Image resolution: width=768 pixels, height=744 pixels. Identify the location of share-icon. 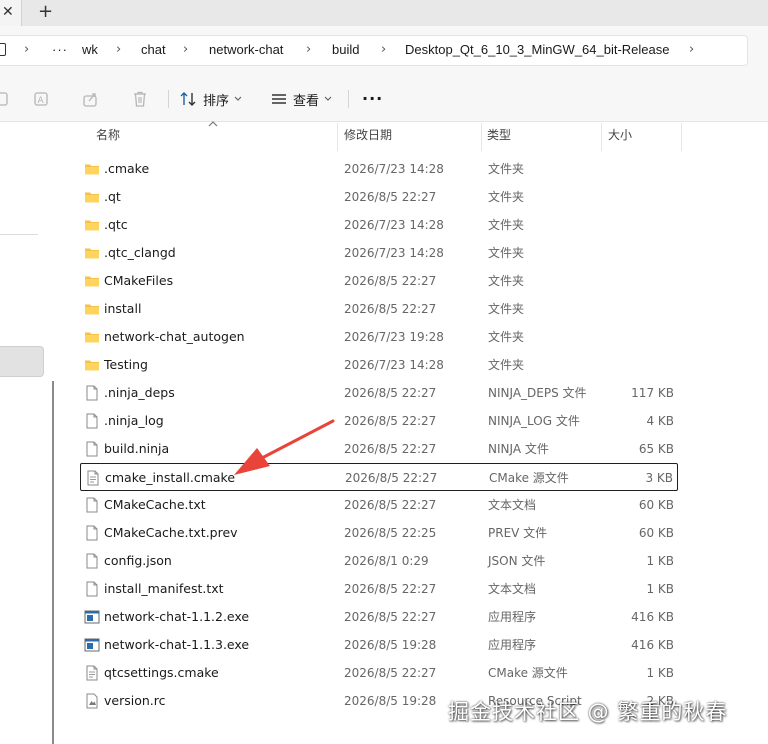
(91, 99).